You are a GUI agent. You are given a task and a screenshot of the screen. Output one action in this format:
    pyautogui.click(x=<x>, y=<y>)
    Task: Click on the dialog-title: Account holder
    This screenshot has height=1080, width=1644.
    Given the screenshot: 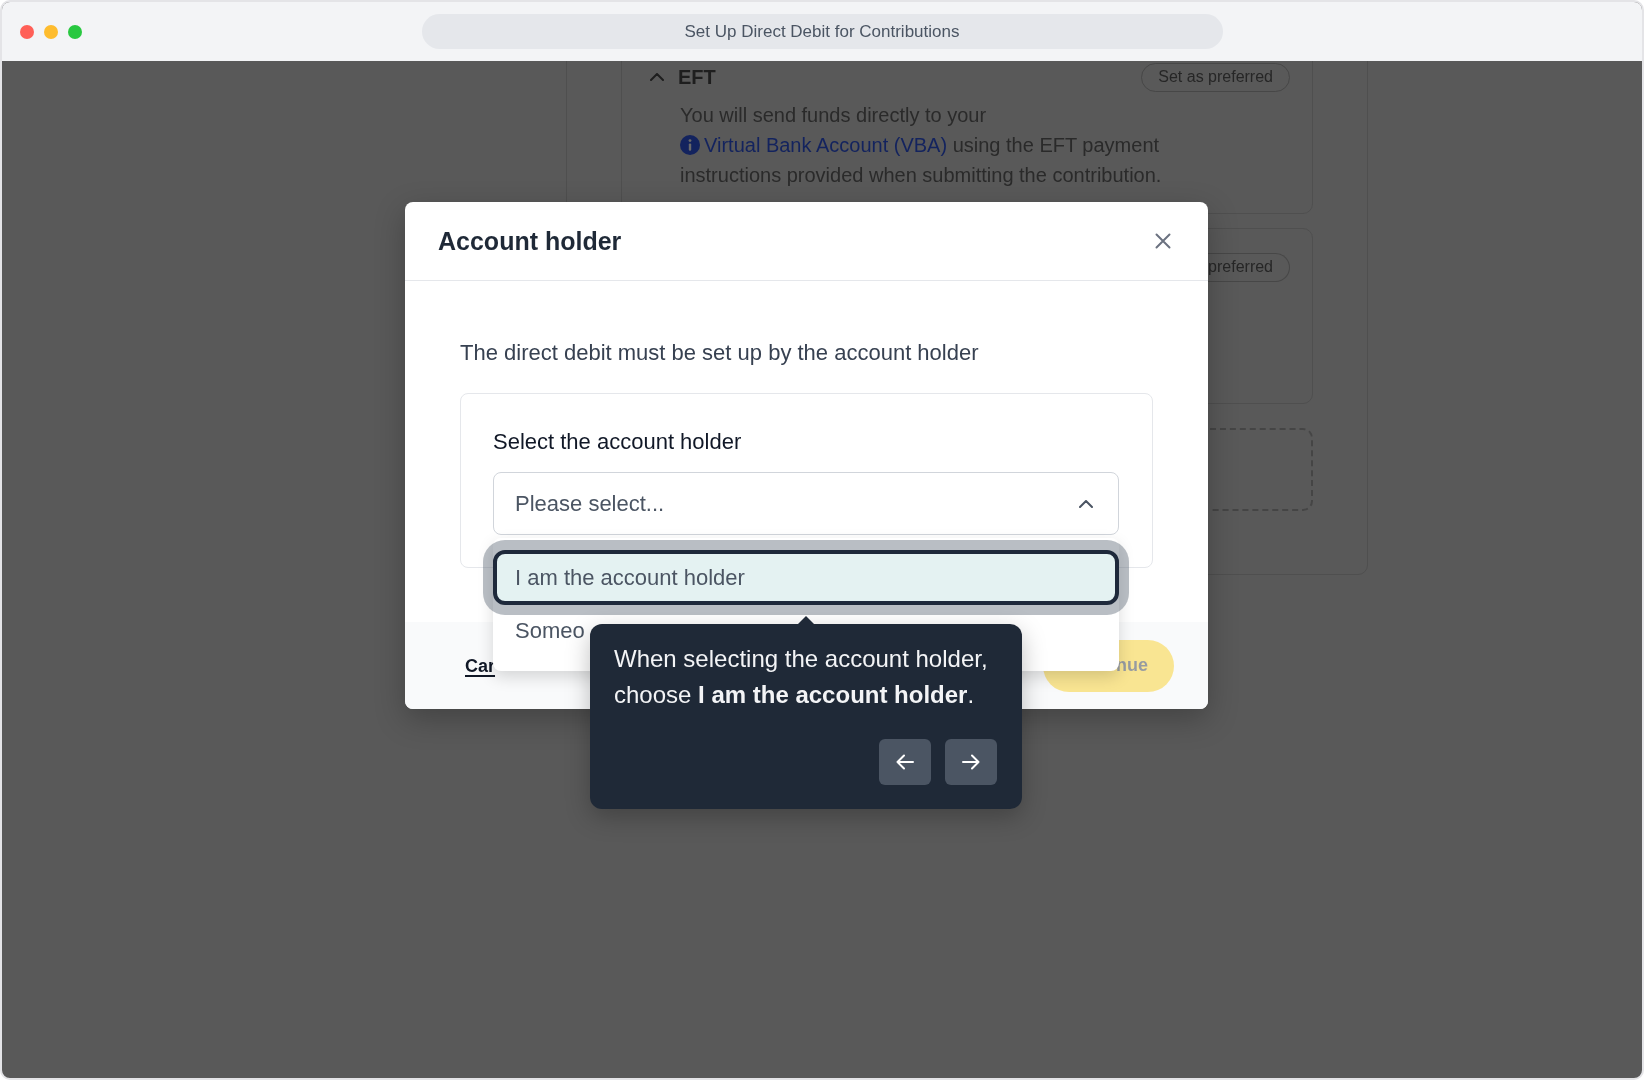 What is the action you would take?
    pyautogui.click(x=530, y=241)
    